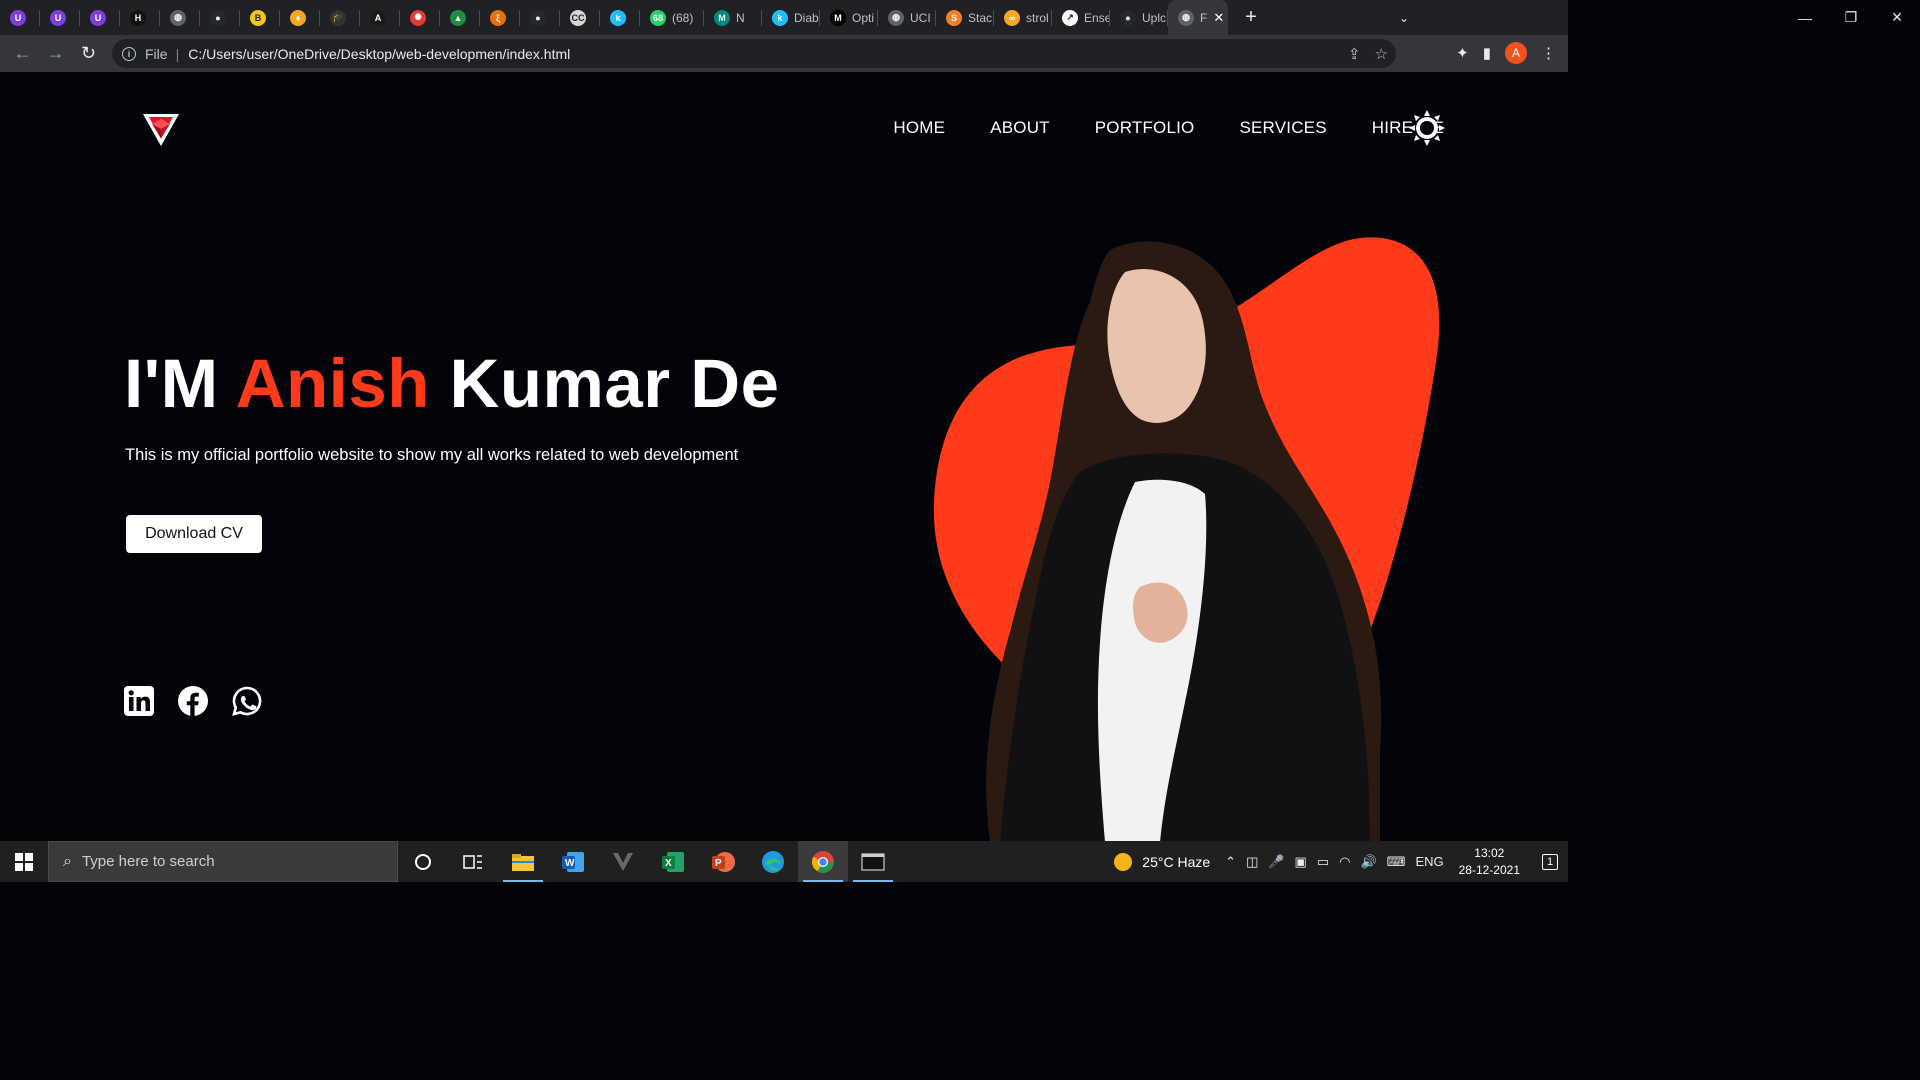  I want to click on browser-tab: S Stac, so click(965, 17).